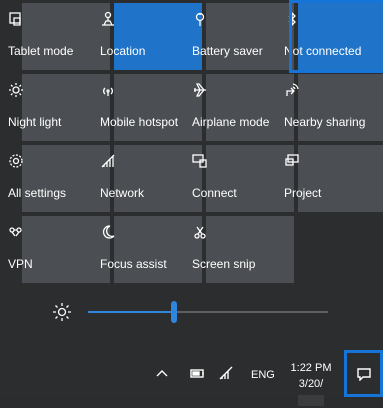 The height and width of the screenshot is (408, 383). Describe the element at coordinates (133, 264) in the screenshot. I see `tile-label: Focus assist` at that location.